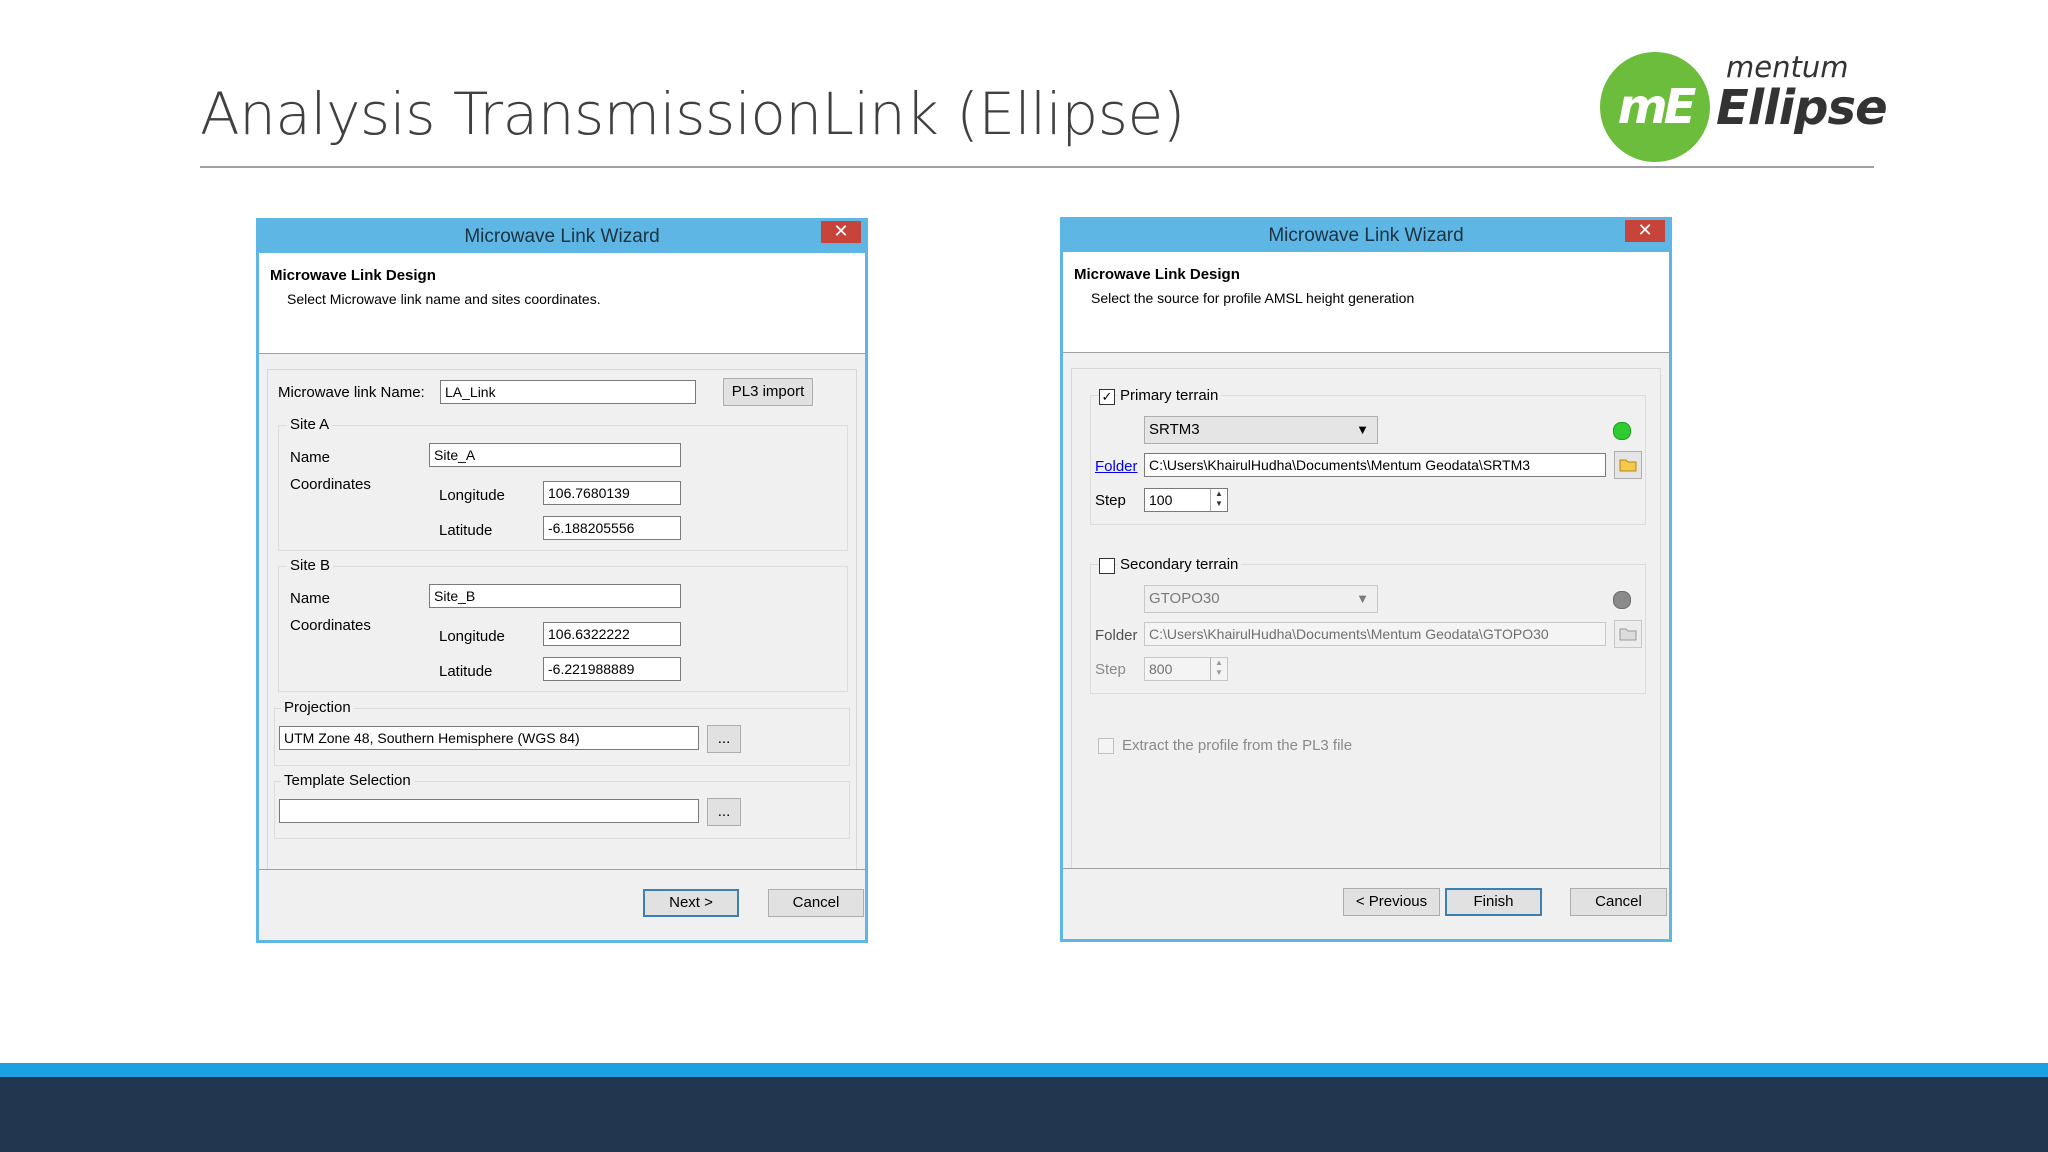 The image size is (2048, 1152). What do you see at coordinates (310, 425) in the screenshot?
I see `site-a-legend: Site A` at bounding box center [310, 425].